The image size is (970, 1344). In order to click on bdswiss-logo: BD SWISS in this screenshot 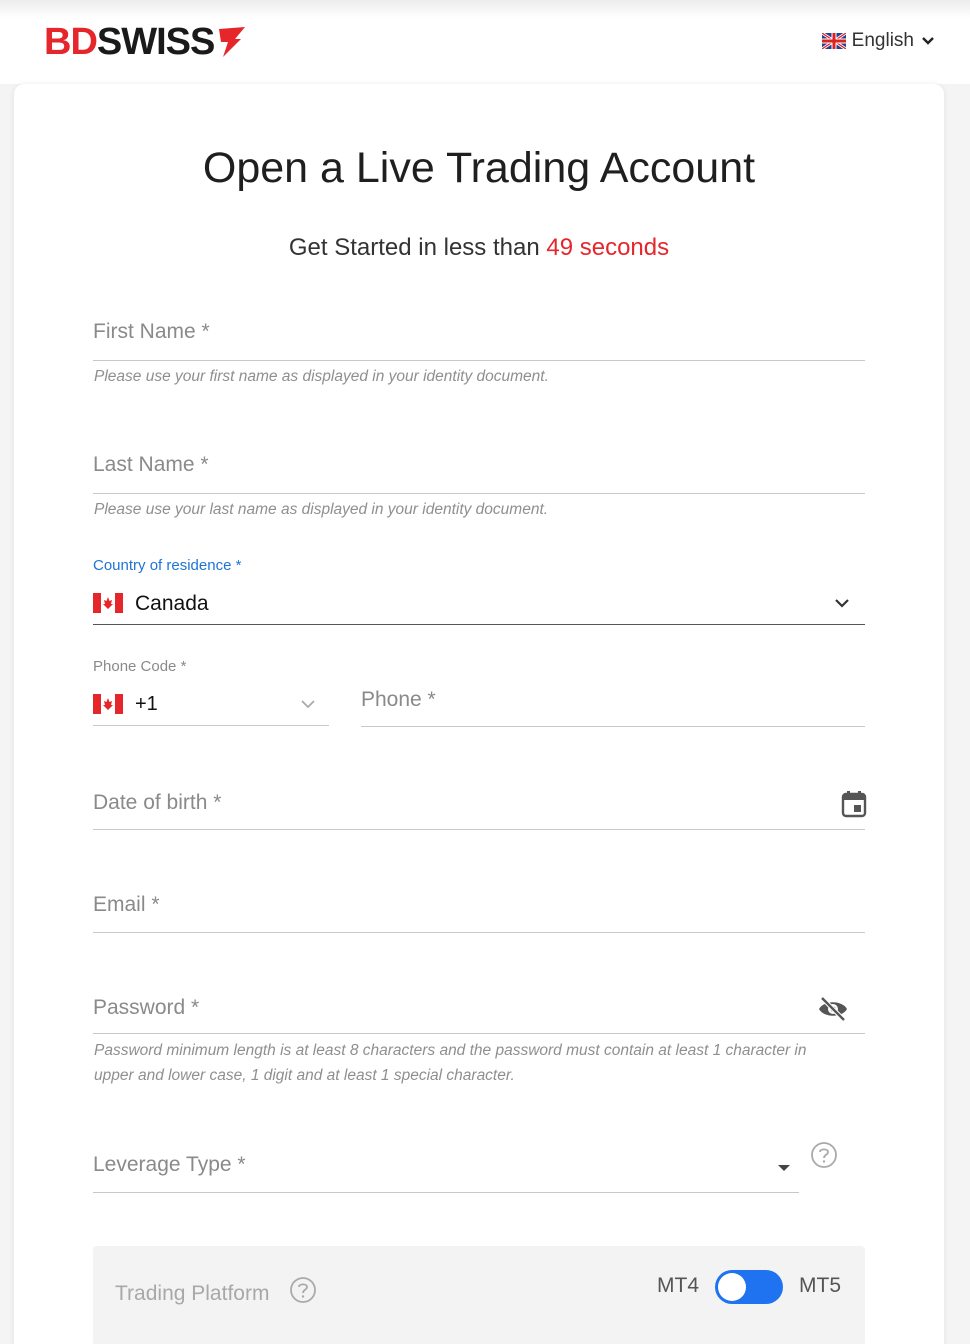, I will do `click(145, 42)`.